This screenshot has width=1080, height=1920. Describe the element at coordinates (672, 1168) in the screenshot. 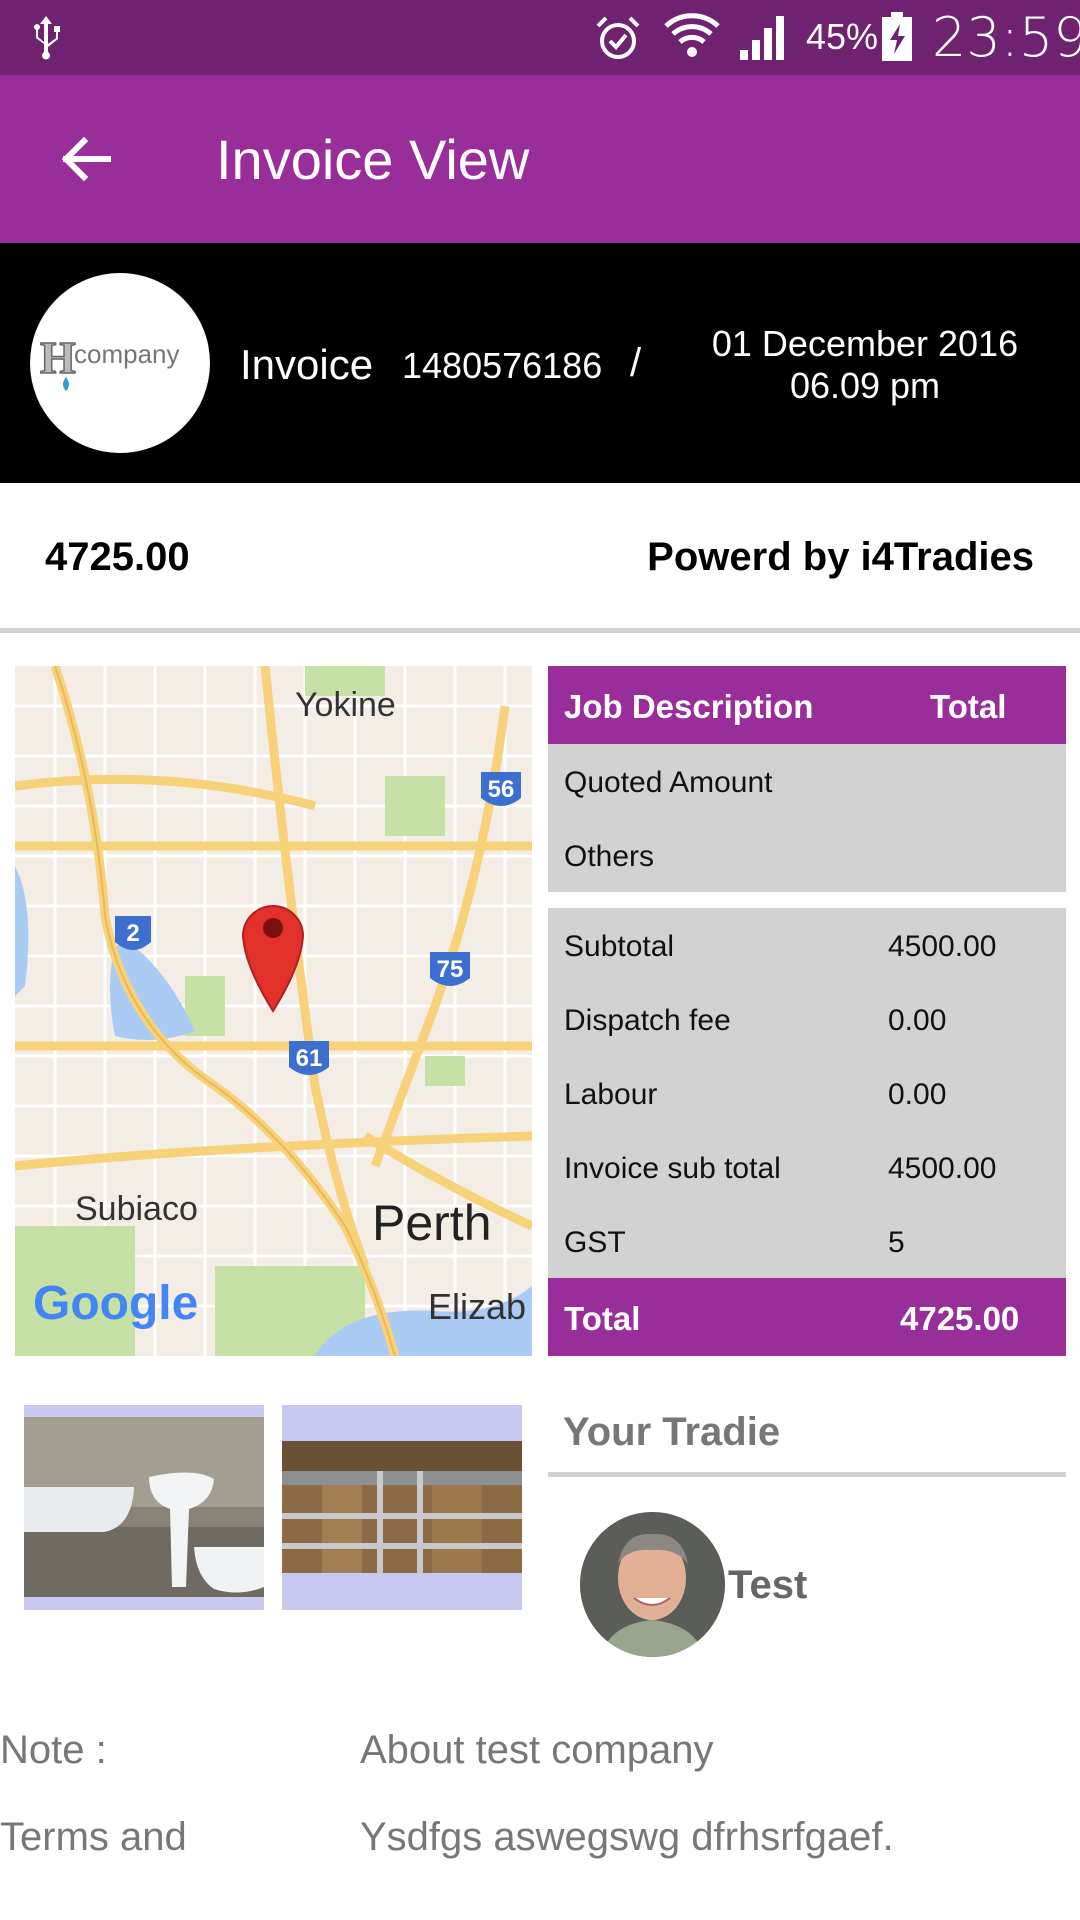

I see `row-label: Invoice sub total` at that location.